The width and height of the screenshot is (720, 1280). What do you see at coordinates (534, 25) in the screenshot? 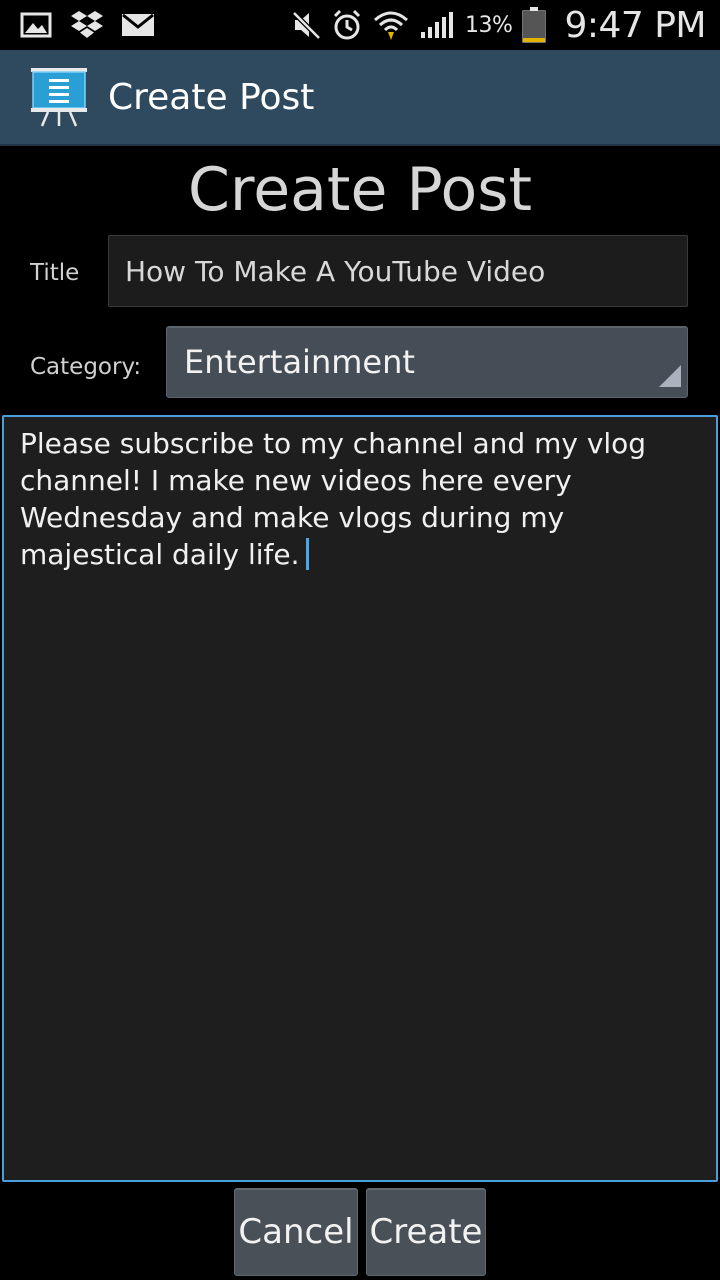
I see `battery-icon` at bounding box center [534, 25].